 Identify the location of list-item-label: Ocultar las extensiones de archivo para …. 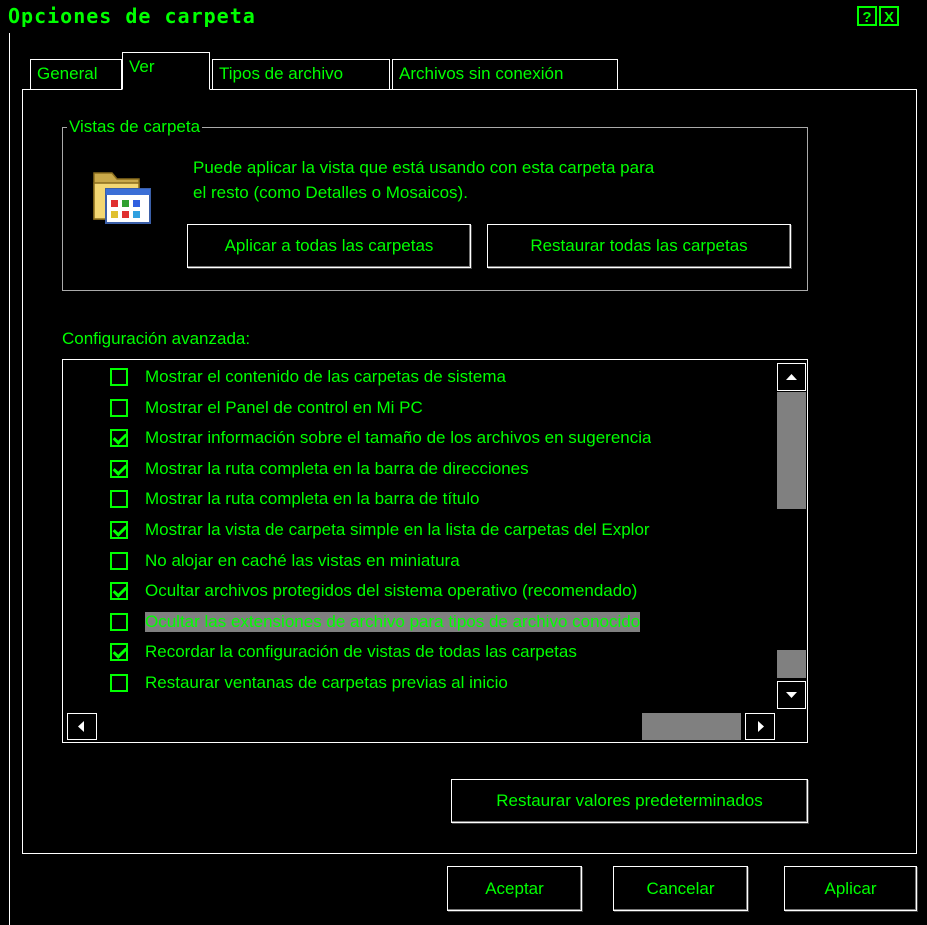
(393, 621).